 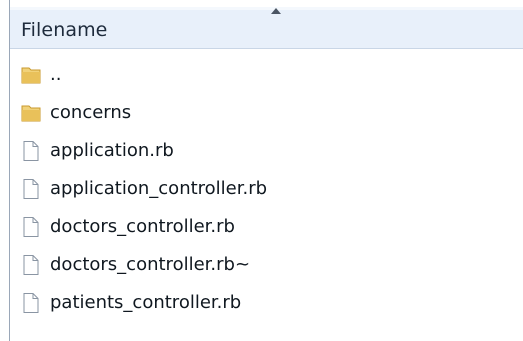 What do you see at coordinates (142, 226) in the screenshot?
I see `list-item-label: doctors_controller.rb` at bounding box center [142, 226].